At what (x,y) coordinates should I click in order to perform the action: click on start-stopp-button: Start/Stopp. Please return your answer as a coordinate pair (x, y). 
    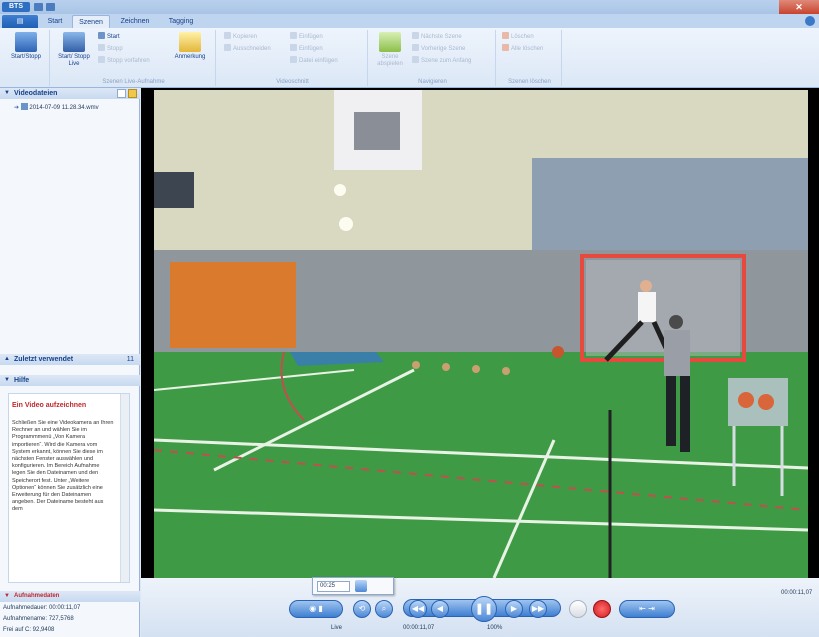
    Looking at the image, I should click on (26, 45).